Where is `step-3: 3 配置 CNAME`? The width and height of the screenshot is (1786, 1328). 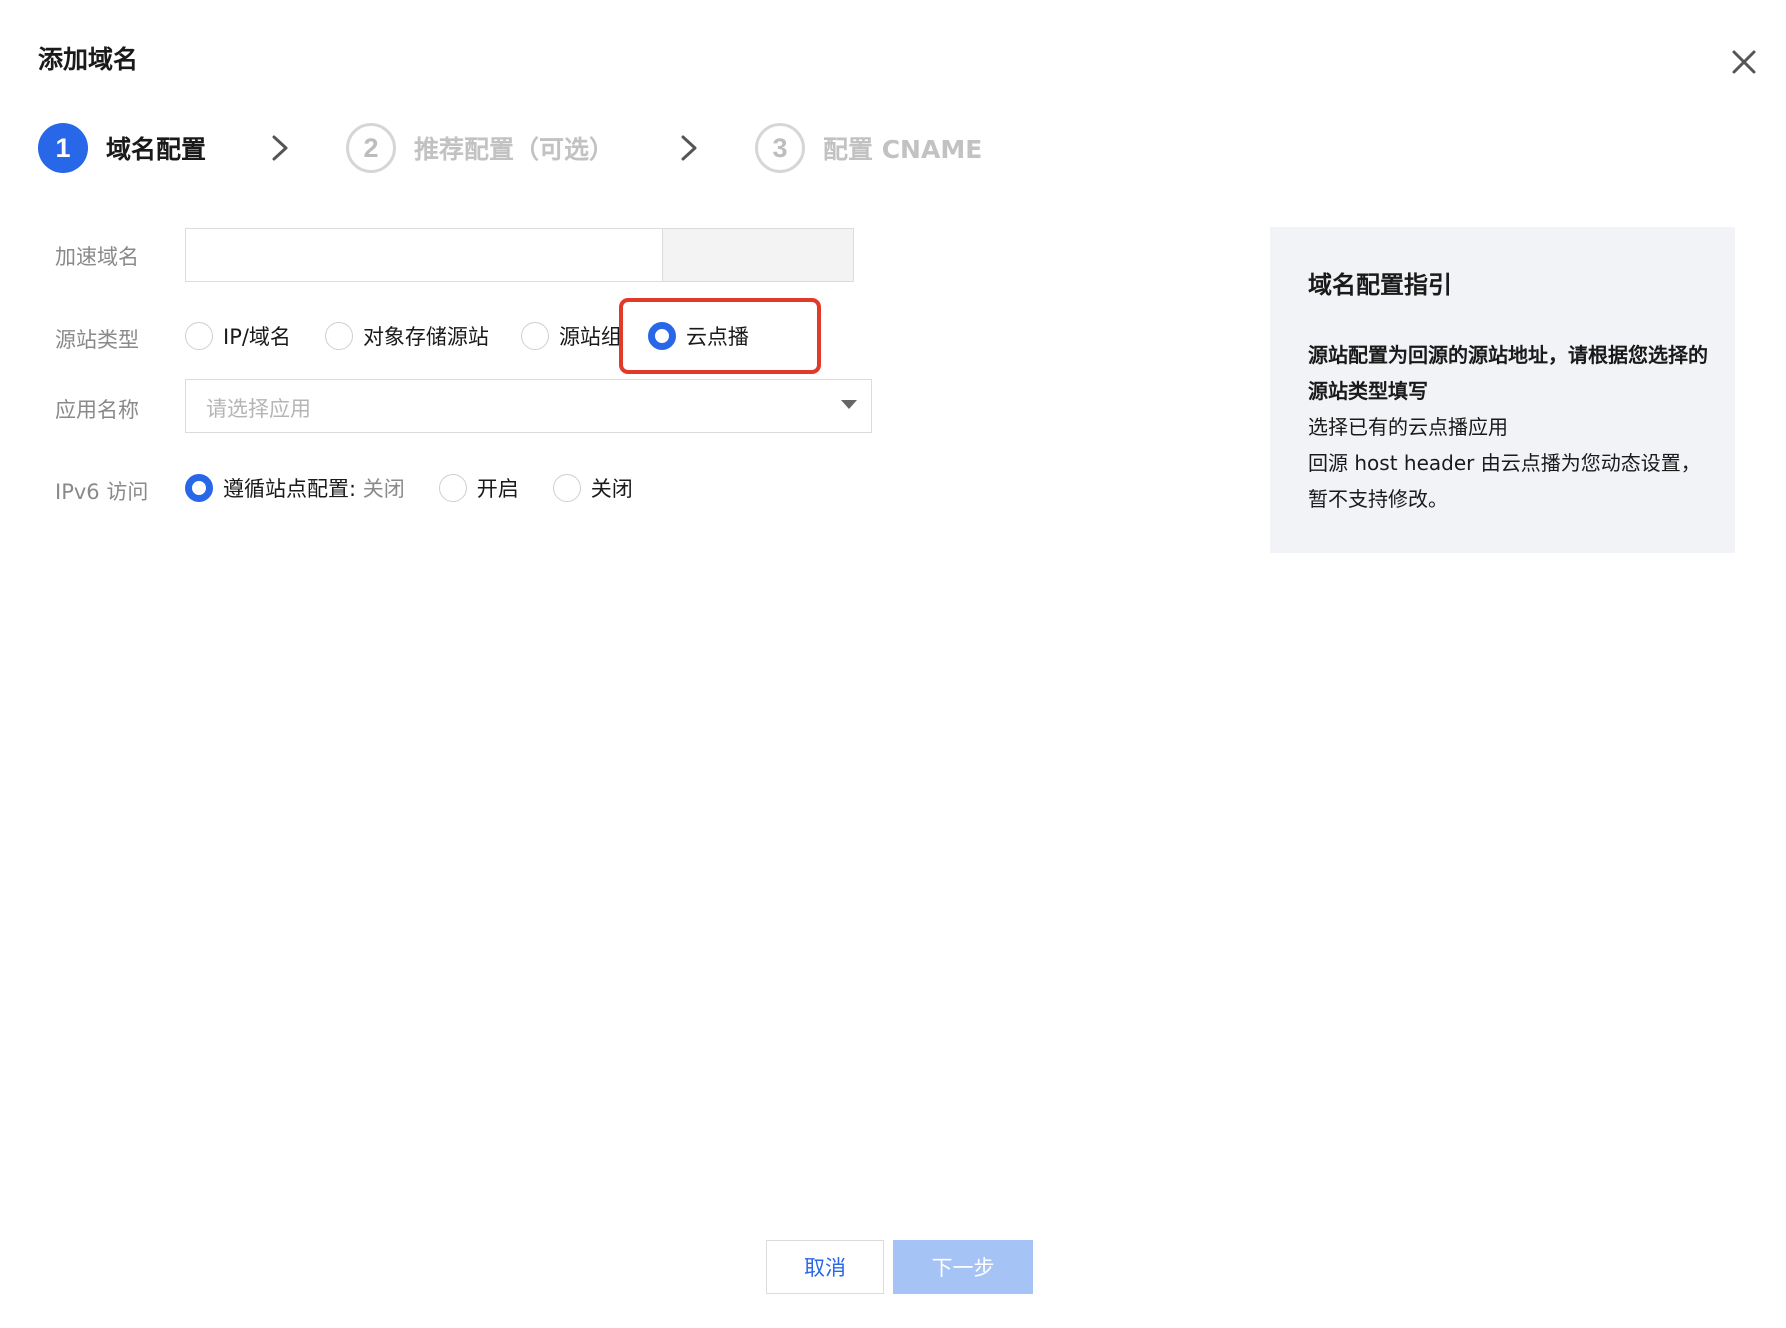 step-3: 3 配置 CNAME is located at coordinates (868, 148).